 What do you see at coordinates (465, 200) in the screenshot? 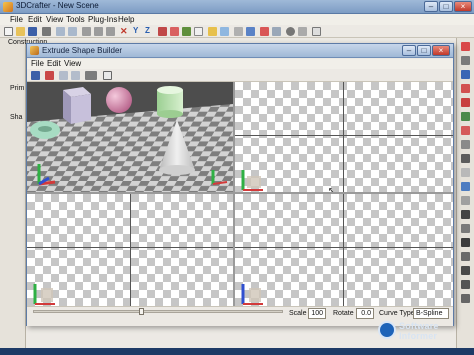
I see `tool-align-icon` at bounding box center [465, 200].